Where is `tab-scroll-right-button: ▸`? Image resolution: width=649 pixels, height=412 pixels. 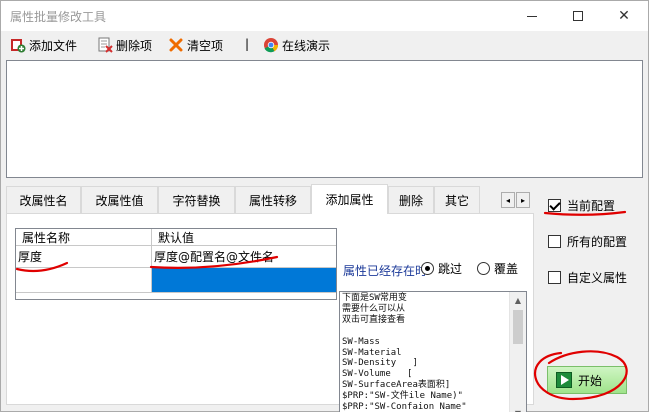 tab-scroll-right-button: ▸ is located at coordinates (523, 200).